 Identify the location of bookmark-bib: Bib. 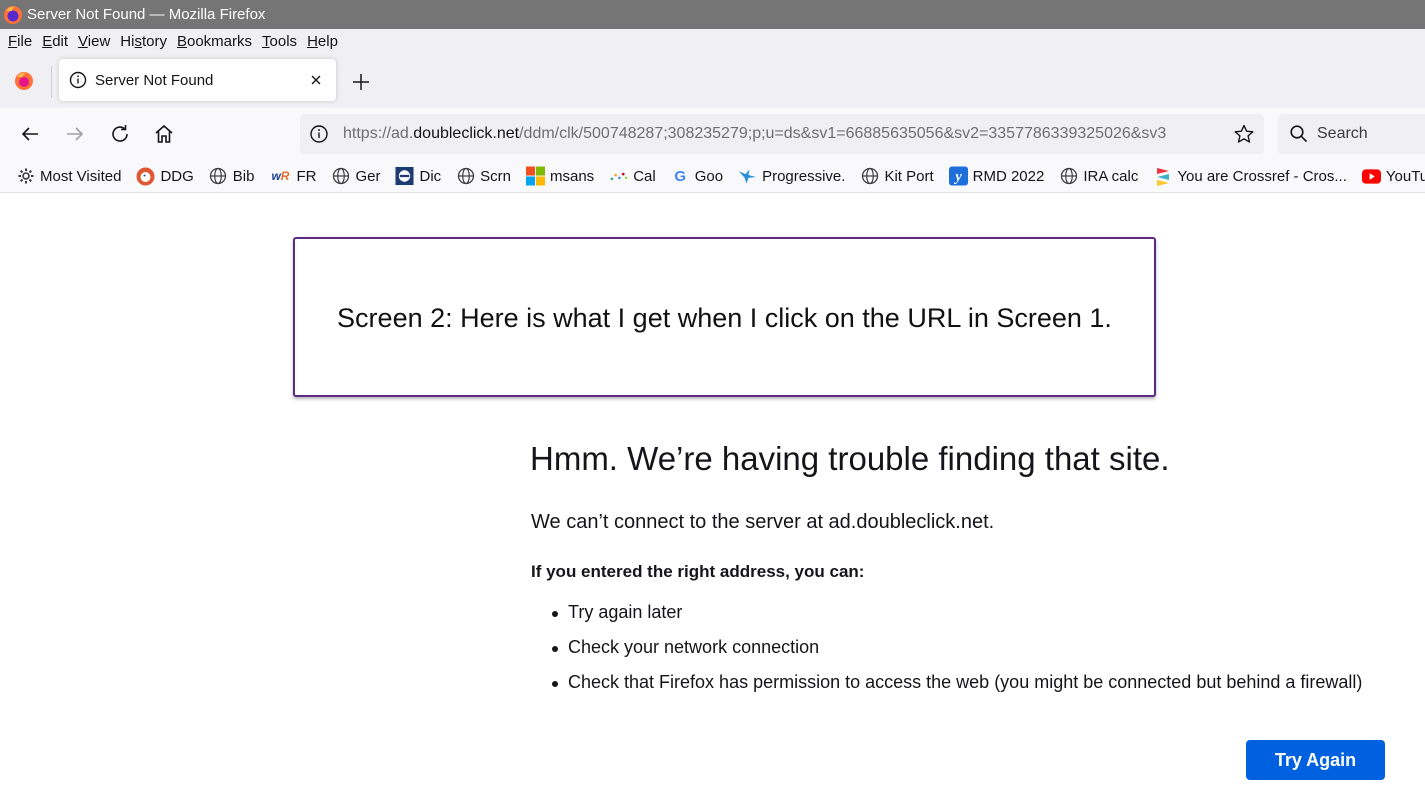
(231, 176).